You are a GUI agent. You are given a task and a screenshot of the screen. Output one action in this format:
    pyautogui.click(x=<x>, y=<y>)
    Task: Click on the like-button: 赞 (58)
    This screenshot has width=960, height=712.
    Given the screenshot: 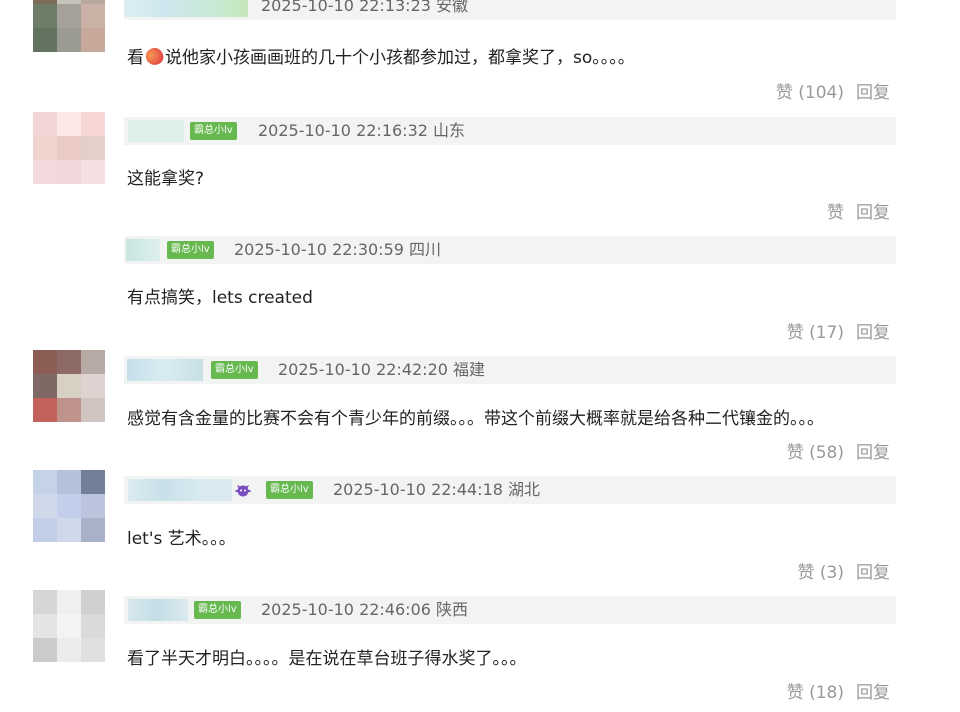 What is the action you would take?
    pyautogui.click(x=815, y=453)
    